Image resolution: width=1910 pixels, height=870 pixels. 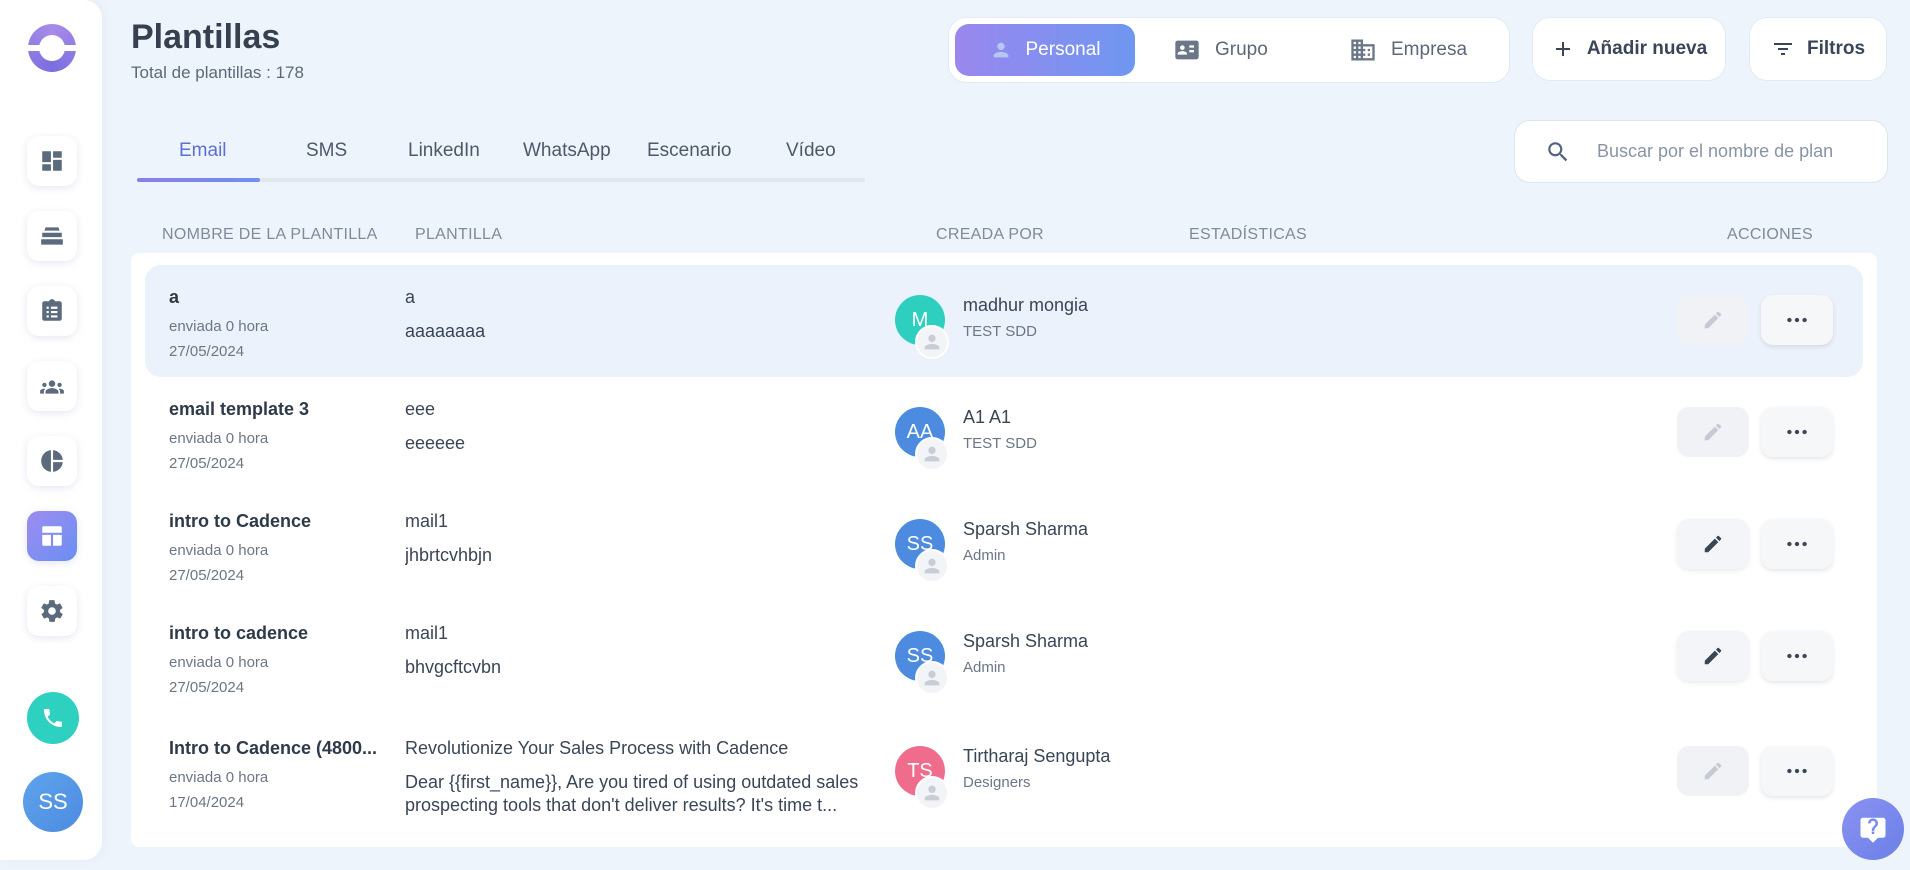 What do you see at coordinates (217, 72) in the screenshot?
I see `template-count: Total de plantillas : 178` at bounding box center [217, 72].